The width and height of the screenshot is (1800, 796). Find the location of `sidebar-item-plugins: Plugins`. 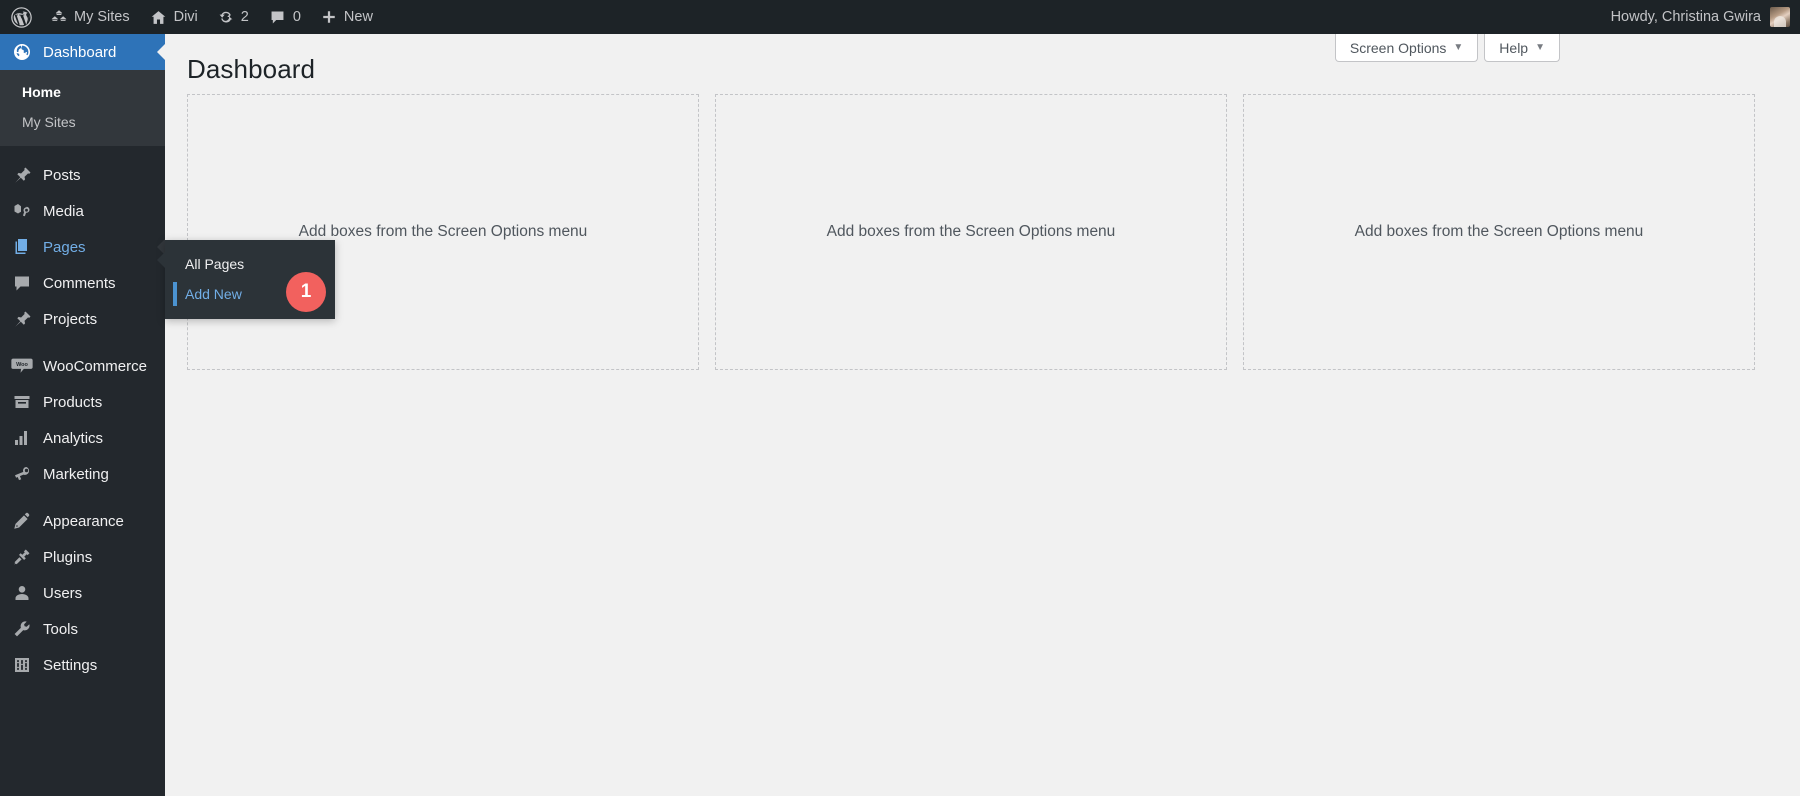

sidebar-item-plugins: Plugins is located at coordinates (82, 557).